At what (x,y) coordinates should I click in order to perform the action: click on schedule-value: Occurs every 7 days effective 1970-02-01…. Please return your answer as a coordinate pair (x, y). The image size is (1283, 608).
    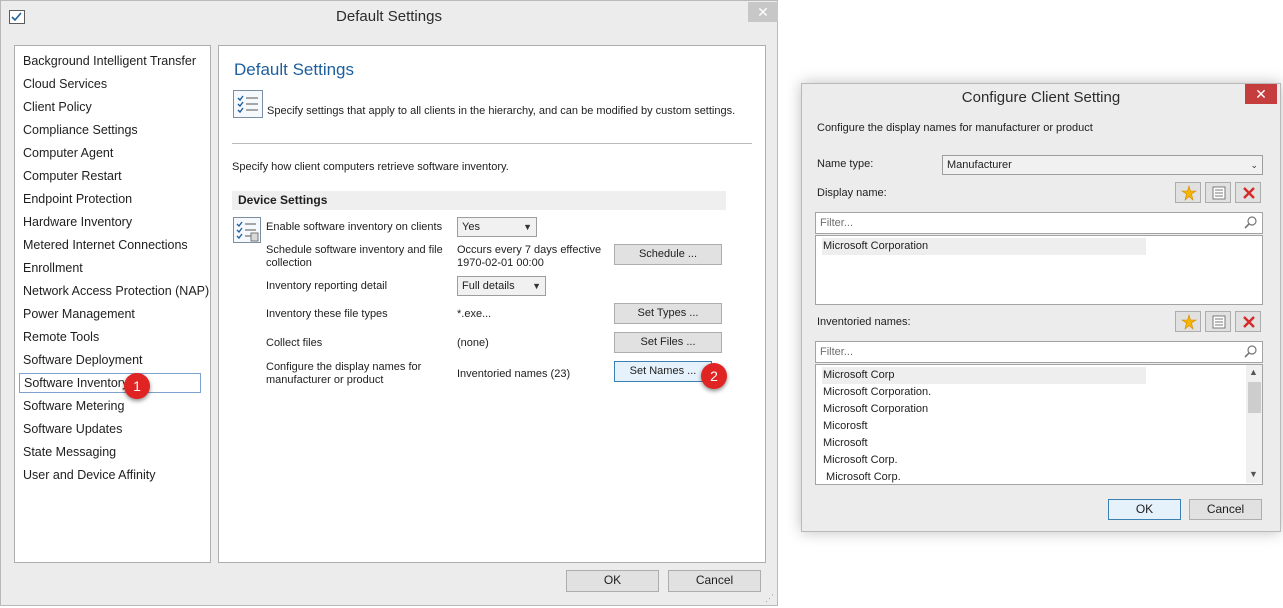
    Looking at the image, I should click on (529, 256).